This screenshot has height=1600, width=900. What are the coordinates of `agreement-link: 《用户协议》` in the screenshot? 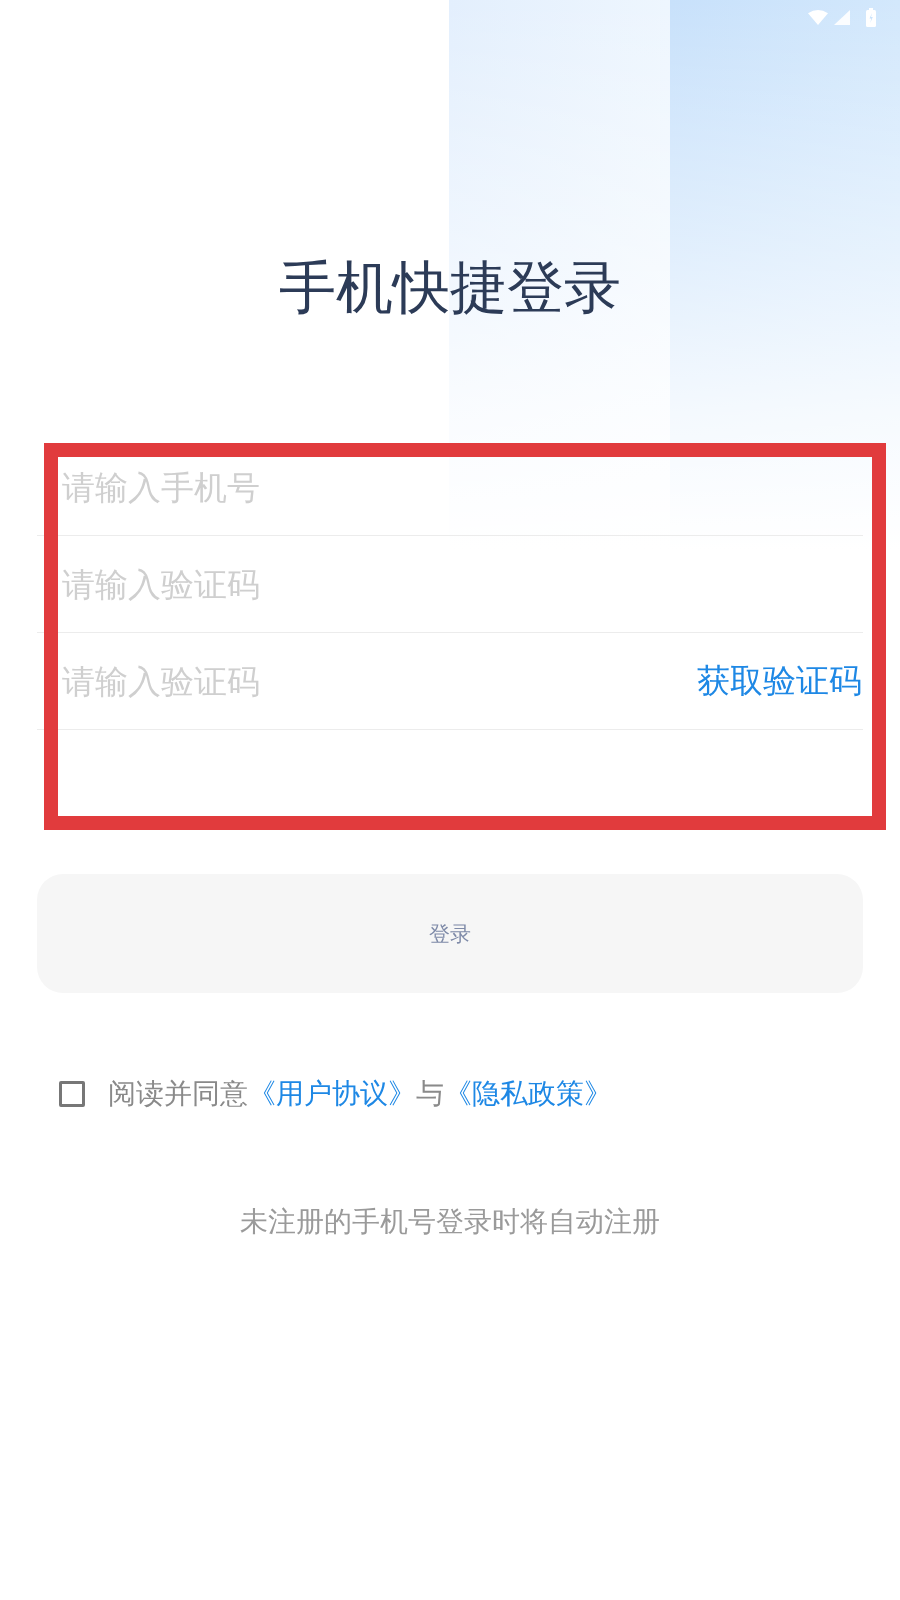 It's located at (332, 1093).